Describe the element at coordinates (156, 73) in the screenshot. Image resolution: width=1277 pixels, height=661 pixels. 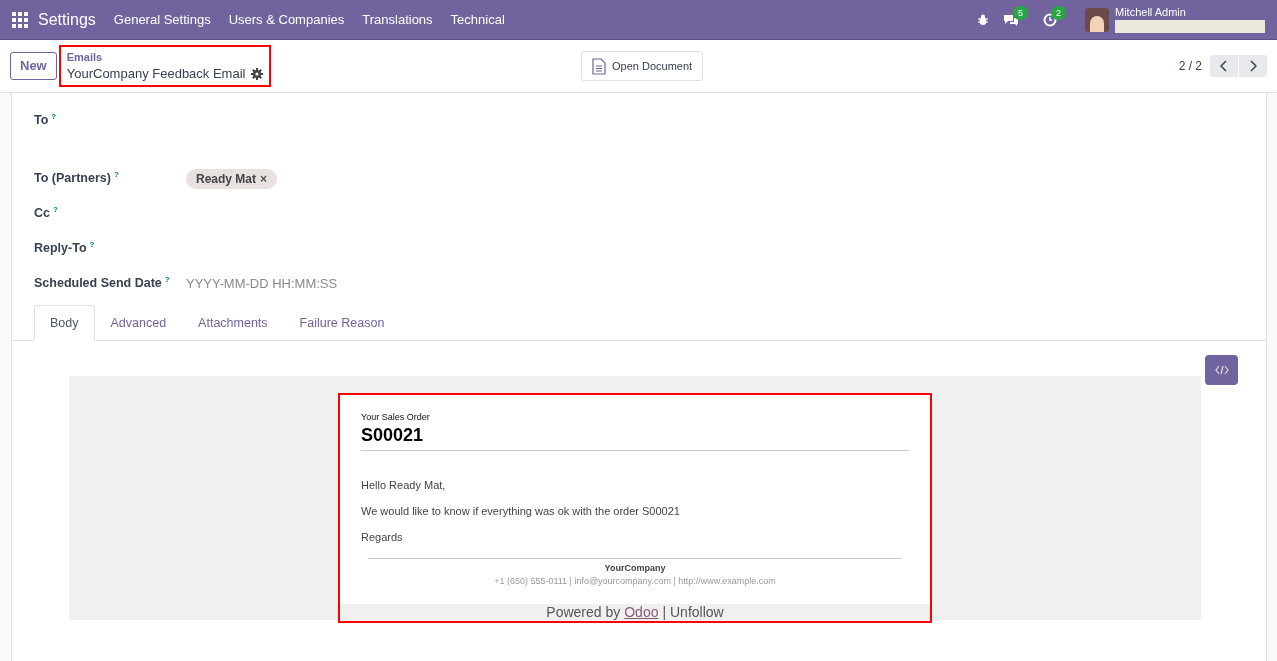
I see `record-title: YourCompany Feedback Email` at that location.